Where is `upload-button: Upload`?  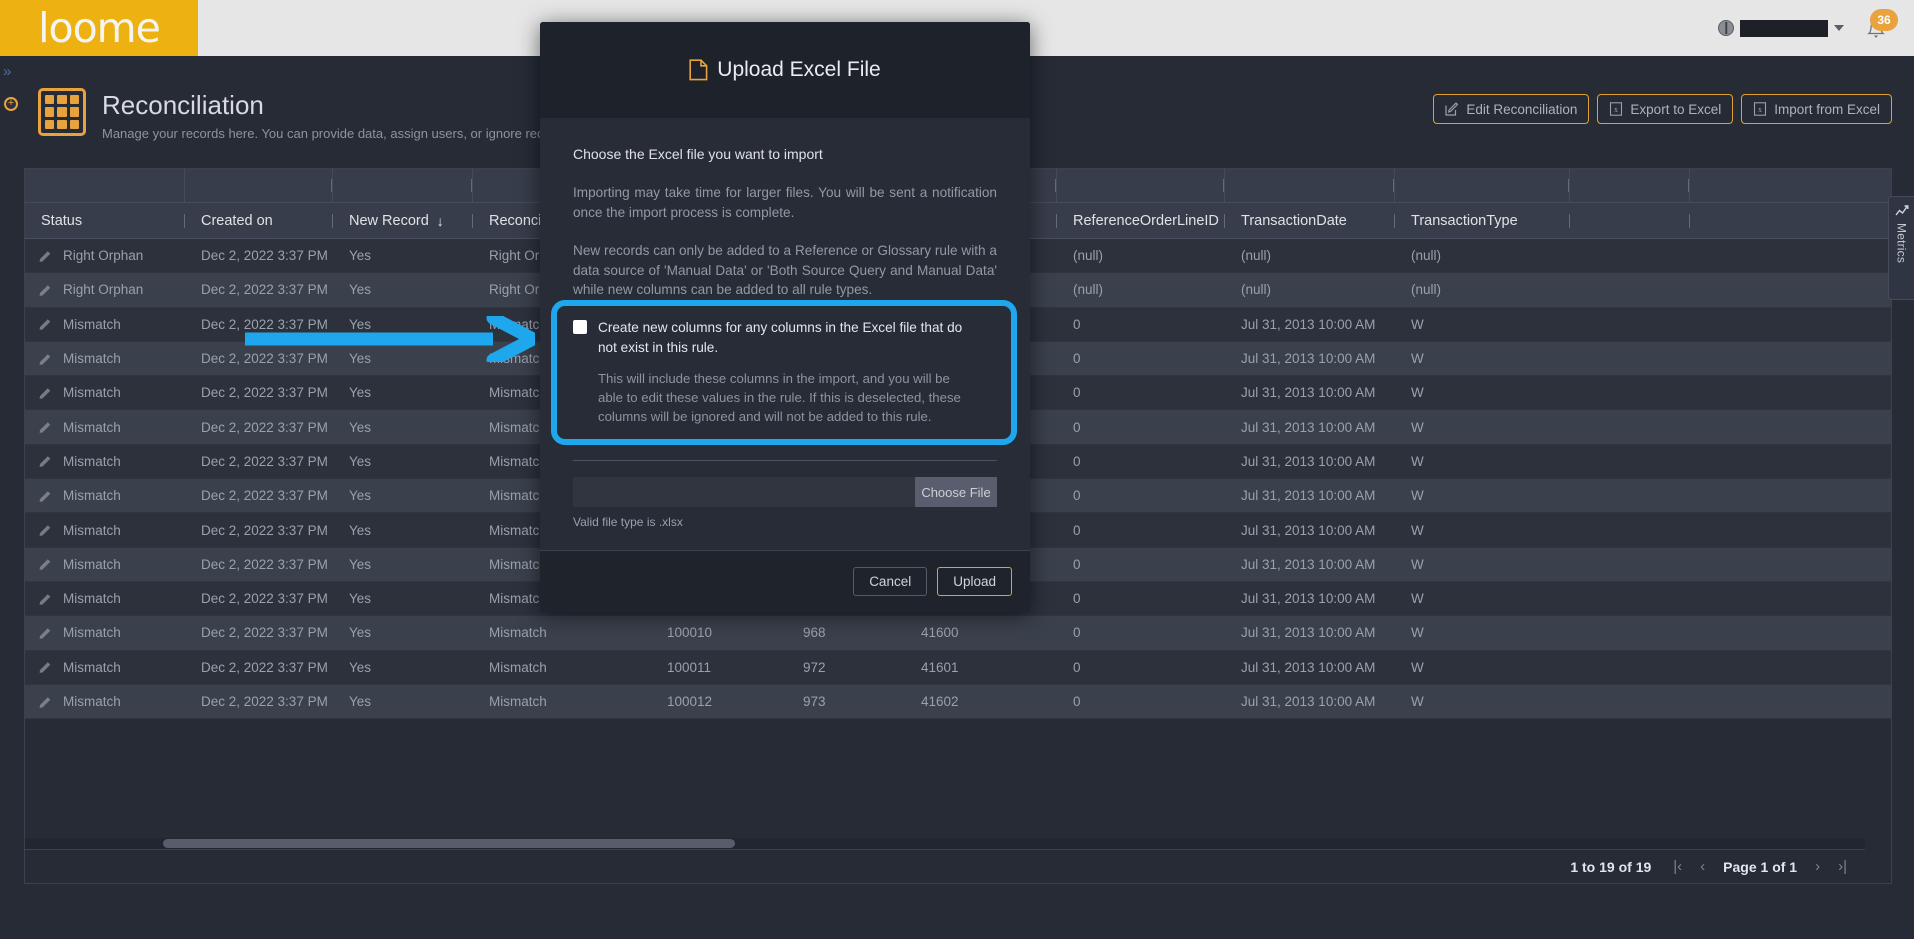
upload-button: Upload is located at coordinates (974, 581).